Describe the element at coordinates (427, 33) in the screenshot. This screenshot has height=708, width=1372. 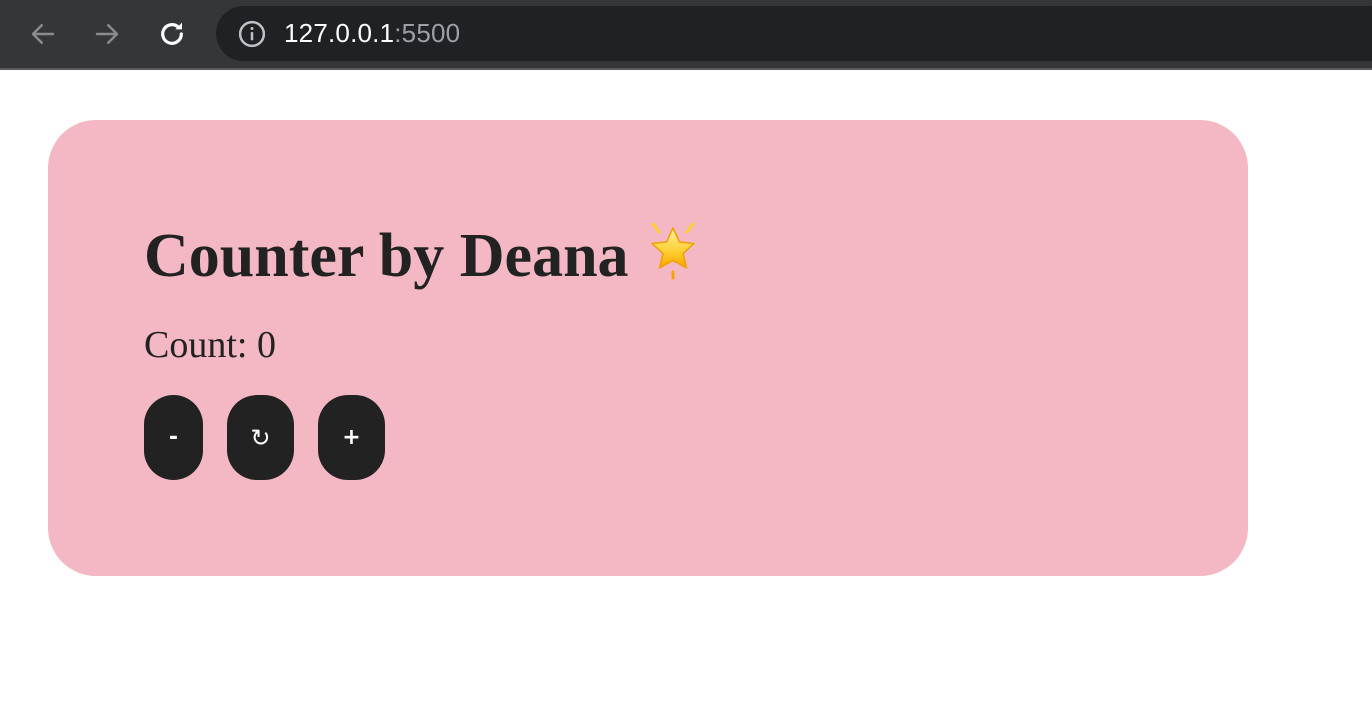
I see `url-port: :5500` at that location.